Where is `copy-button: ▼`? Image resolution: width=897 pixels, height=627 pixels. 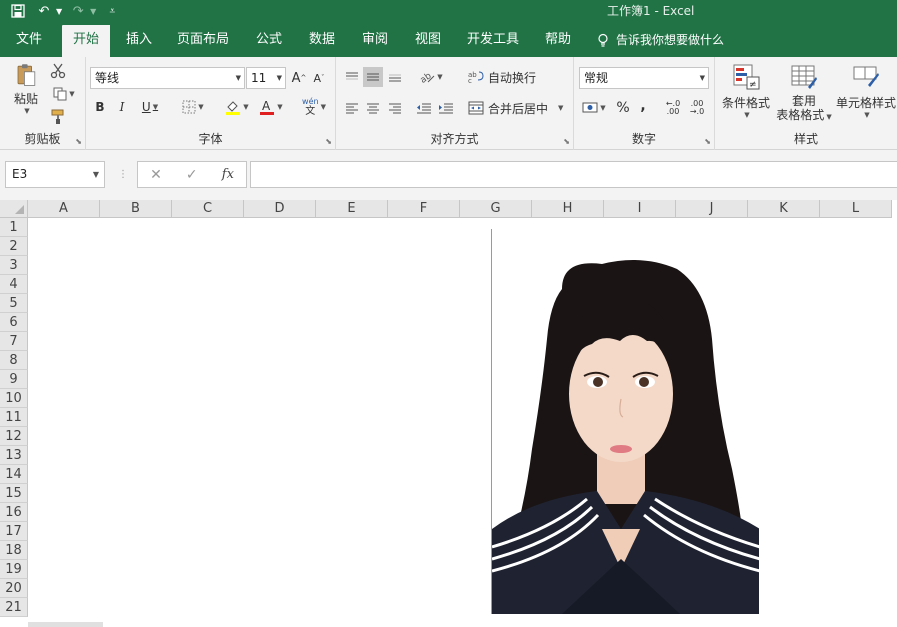
copy-button: ▼ is located at coordinates (64, 94).